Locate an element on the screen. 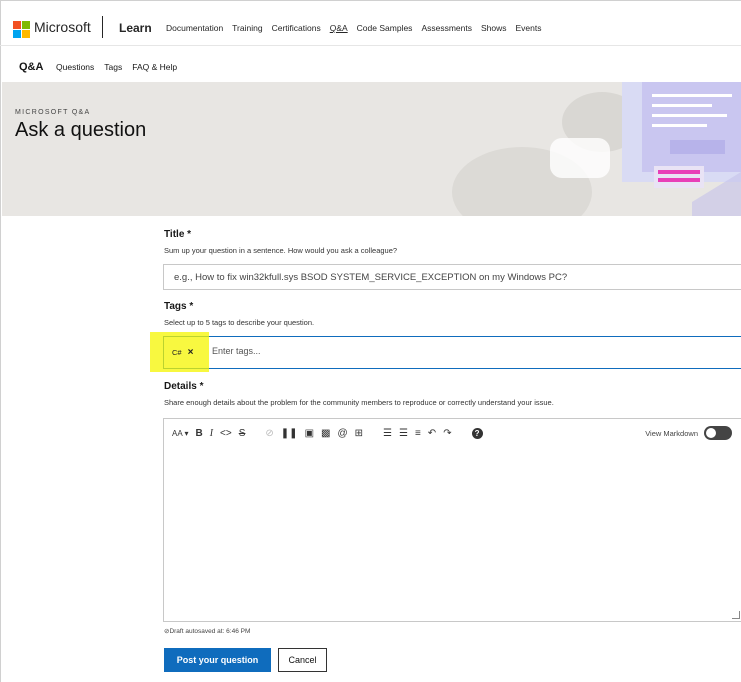  cancel-button: Cancel is located at coordinates (302, 660).